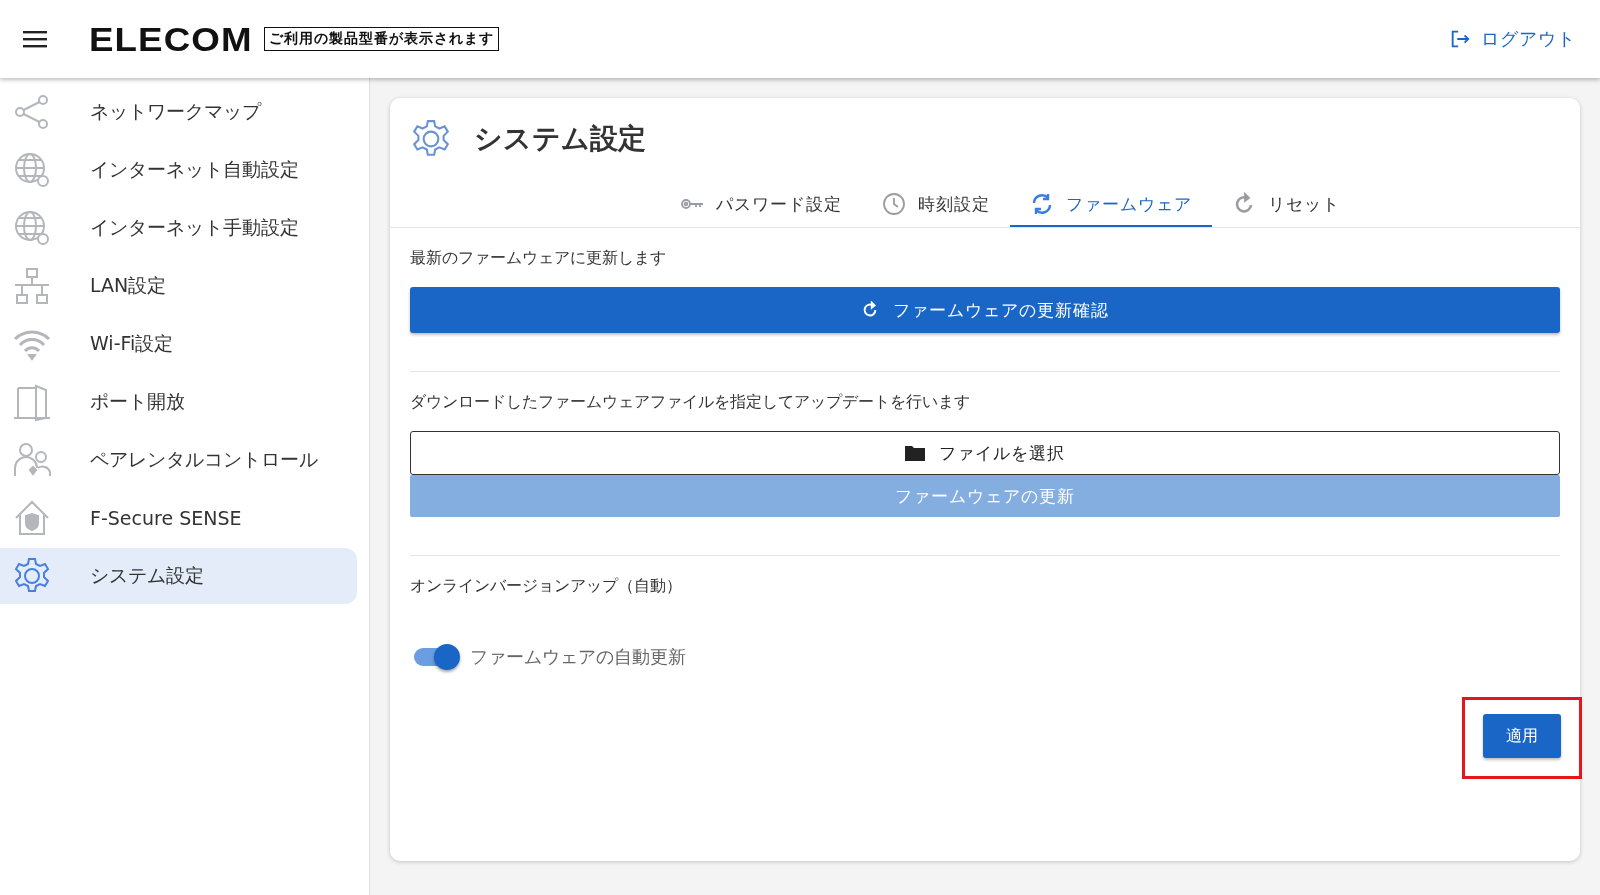 The width and height of the screenshot is (1600, 895). I want to click on sidebar-item: インターネット自動設定, so click(178, 170).